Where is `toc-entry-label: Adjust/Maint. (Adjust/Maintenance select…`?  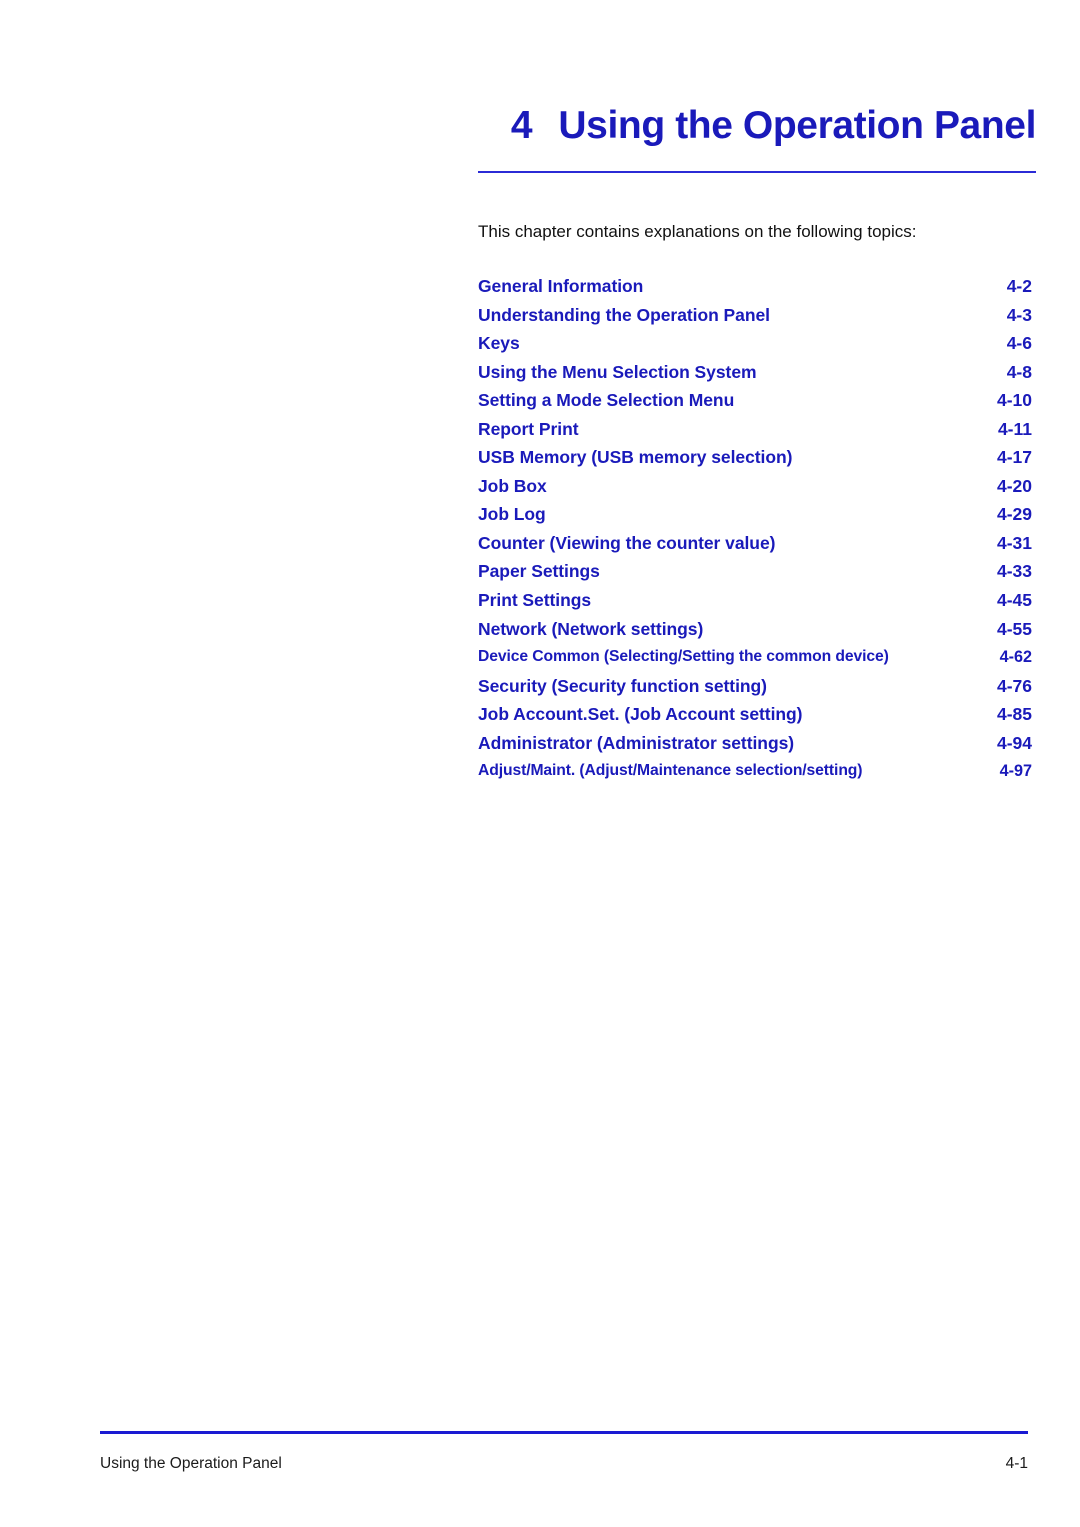 toc-entry-label: Adjust/Maint. (Adjust/Maintenance select… is located at coordinates (670, 771).